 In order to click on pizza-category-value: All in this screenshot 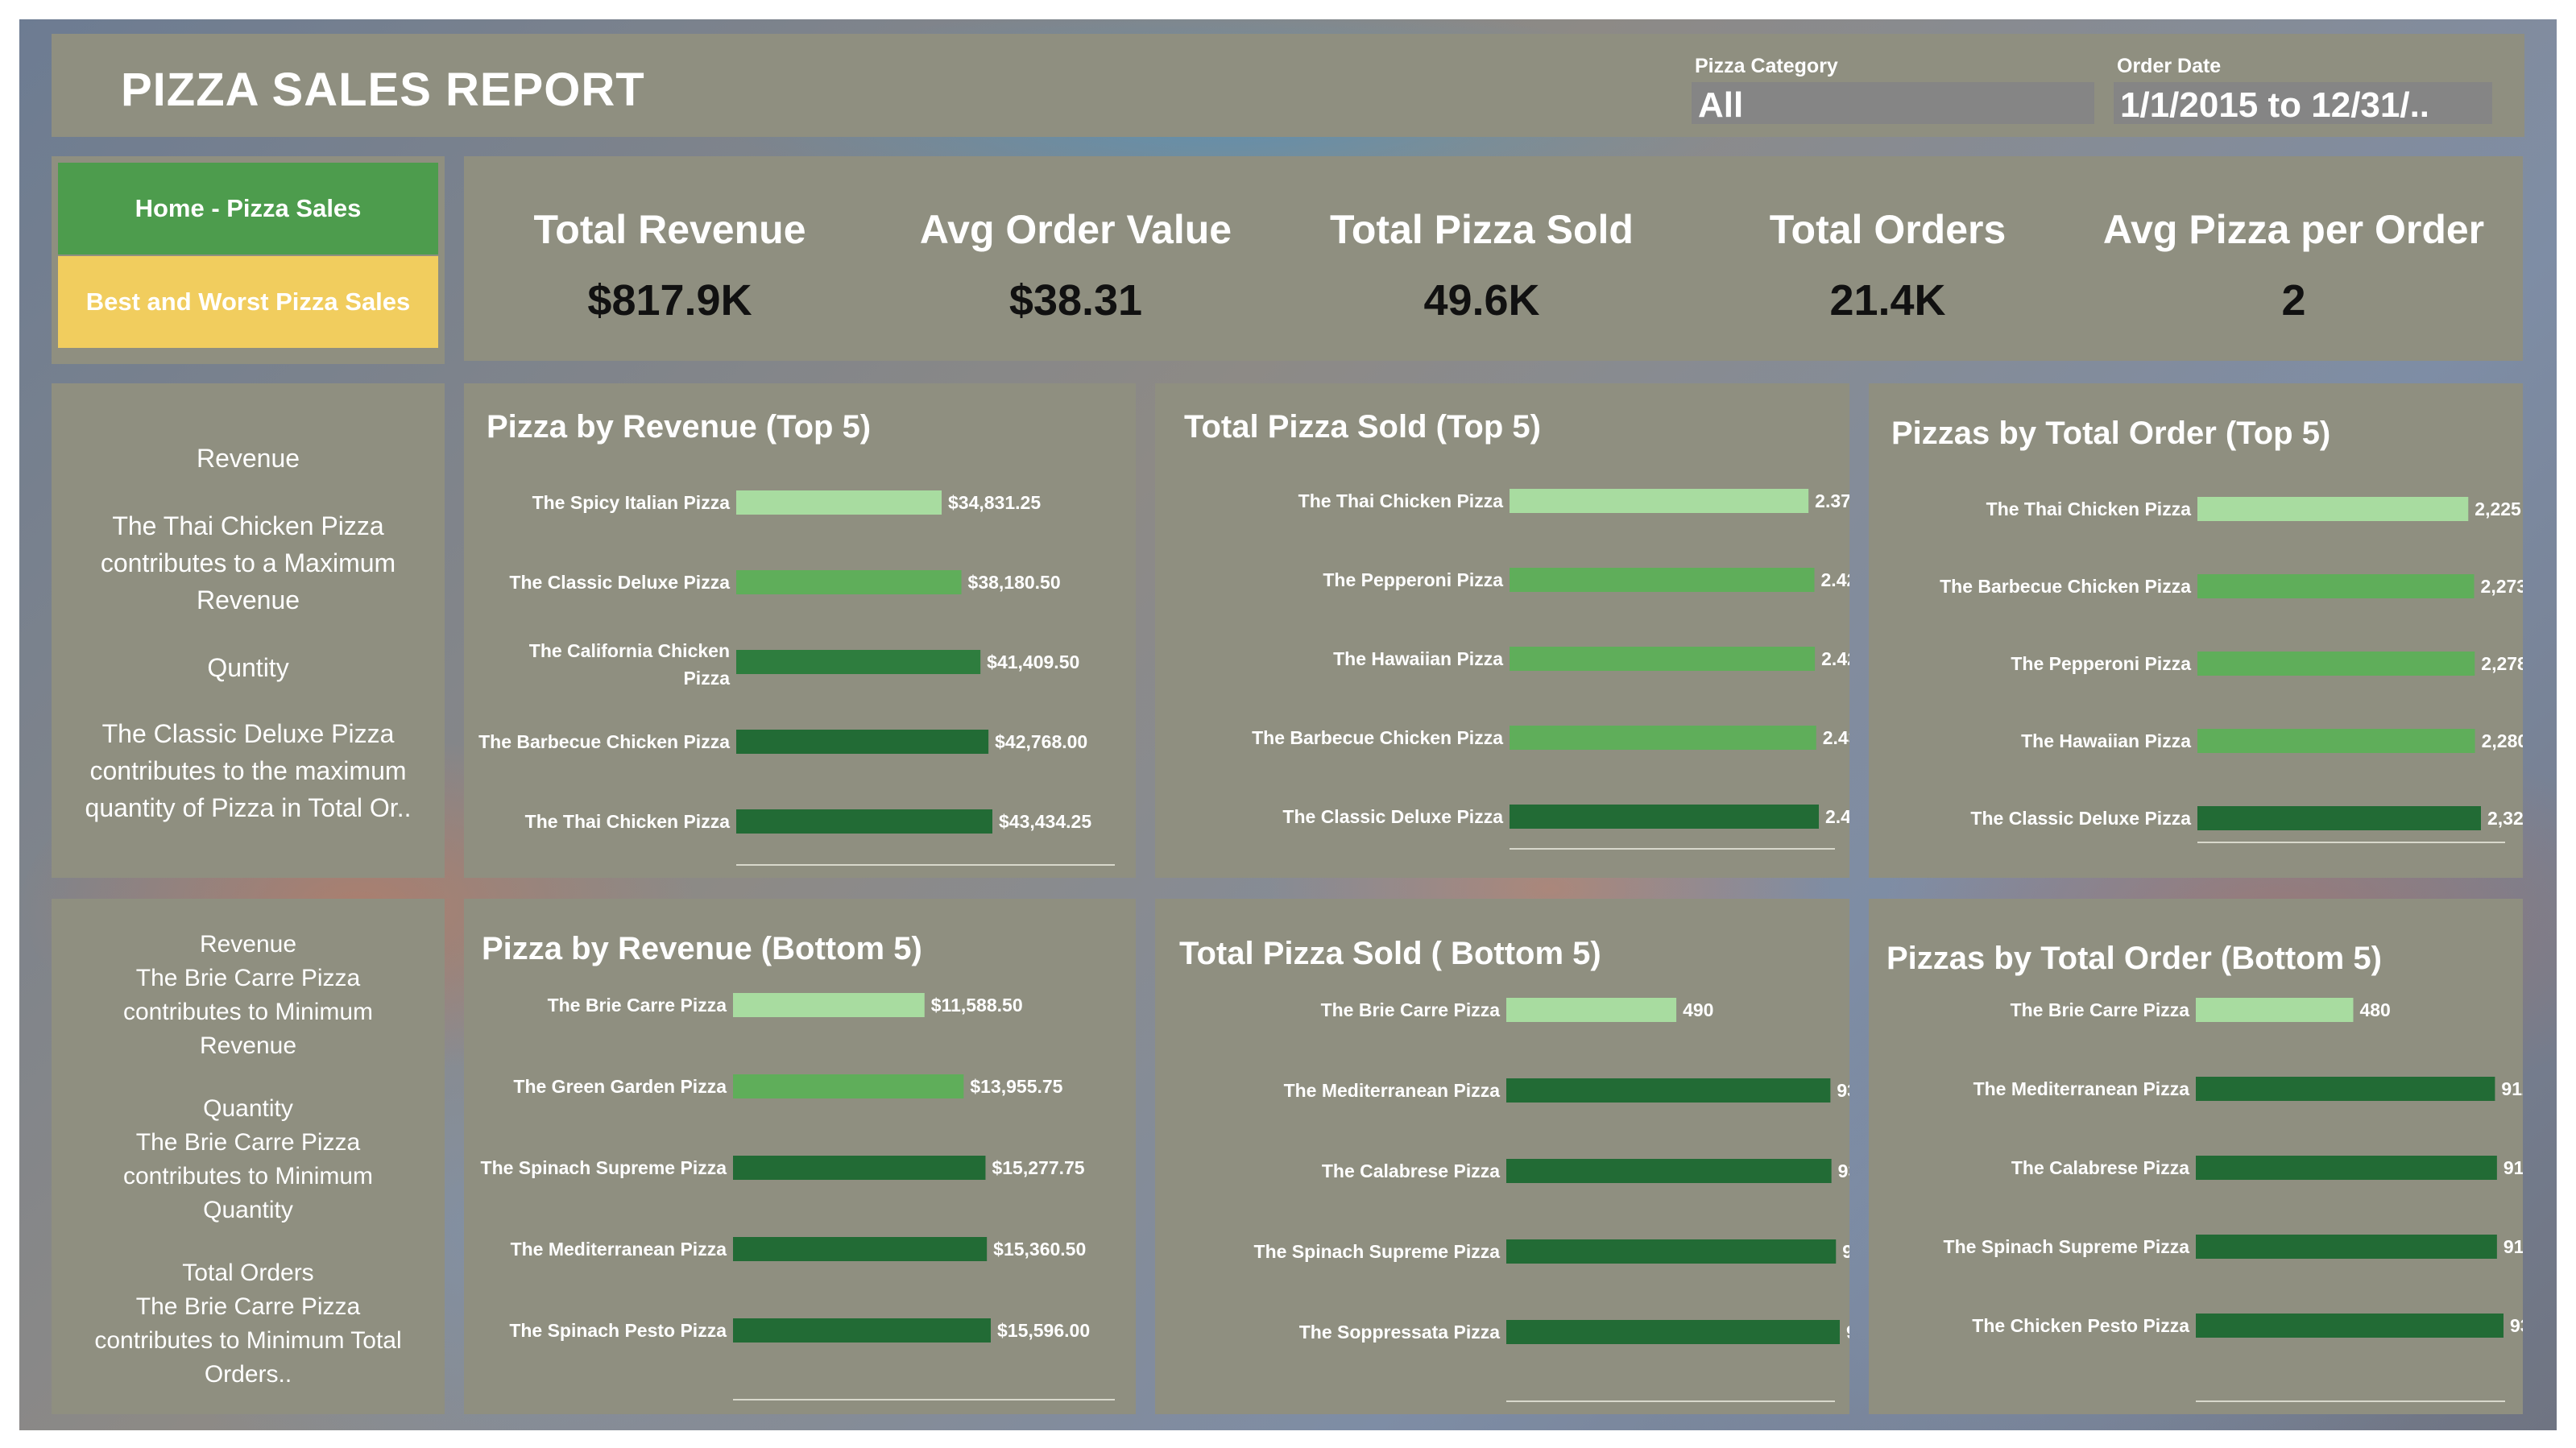, I will do `click(1721, 105)`.